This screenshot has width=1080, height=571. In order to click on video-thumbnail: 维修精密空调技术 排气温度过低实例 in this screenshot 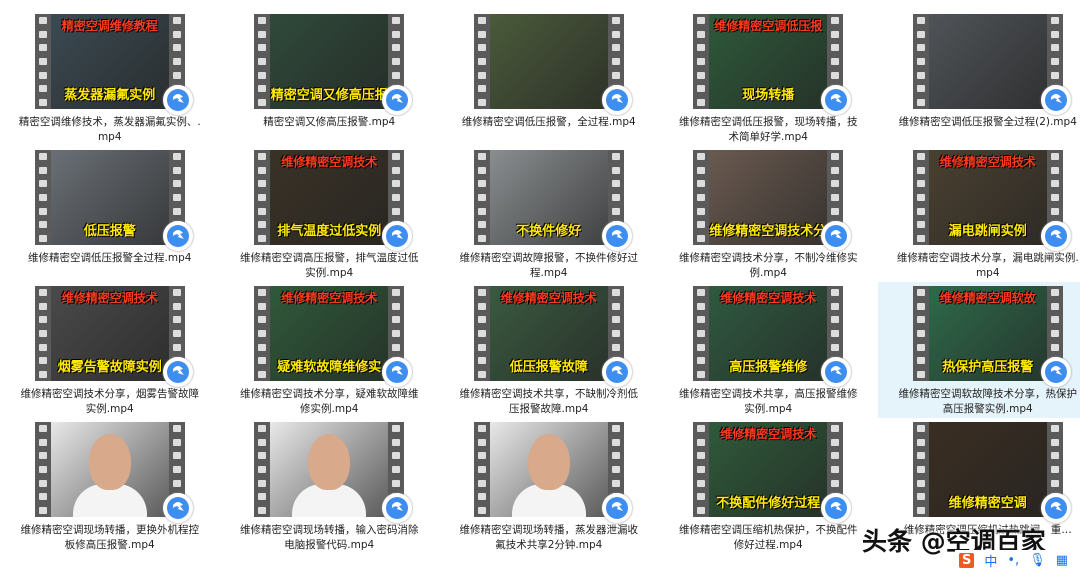, I will do `click(333, 200)`.